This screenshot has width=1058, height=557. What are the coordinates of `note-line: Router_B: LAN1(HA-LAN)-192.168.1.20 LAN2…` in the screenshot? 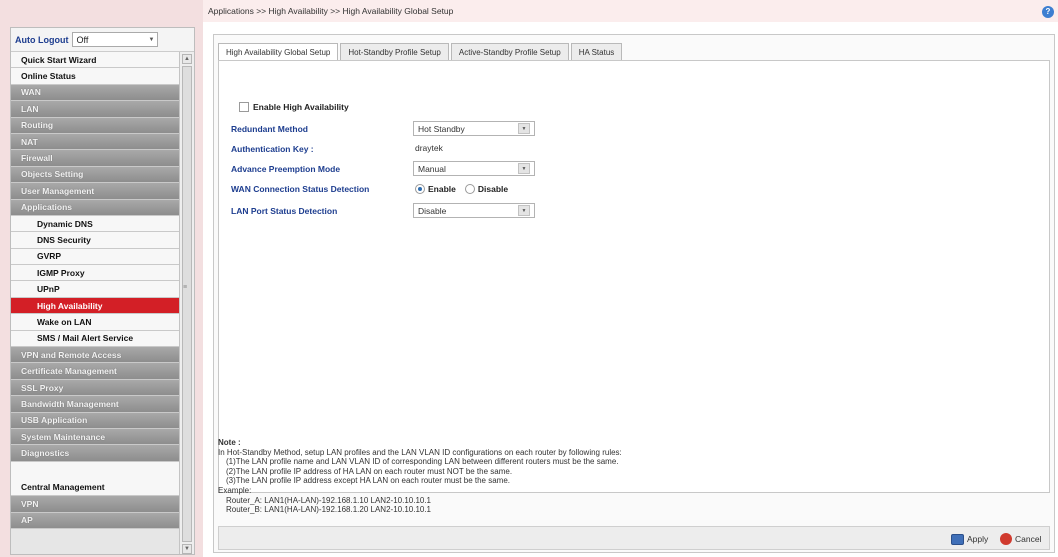 It's located at (329, 510).